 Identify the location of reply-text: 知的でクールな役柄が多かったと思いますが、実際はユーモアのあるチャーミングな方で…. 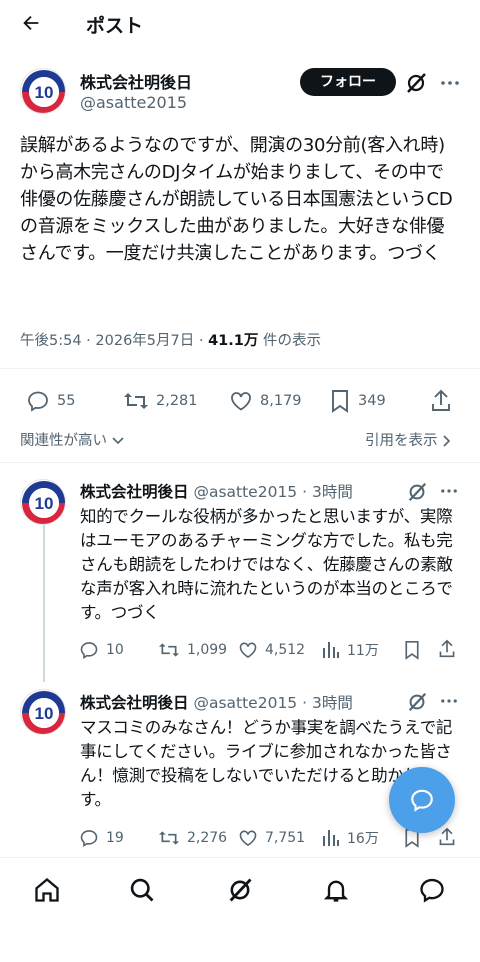
(266, 564).